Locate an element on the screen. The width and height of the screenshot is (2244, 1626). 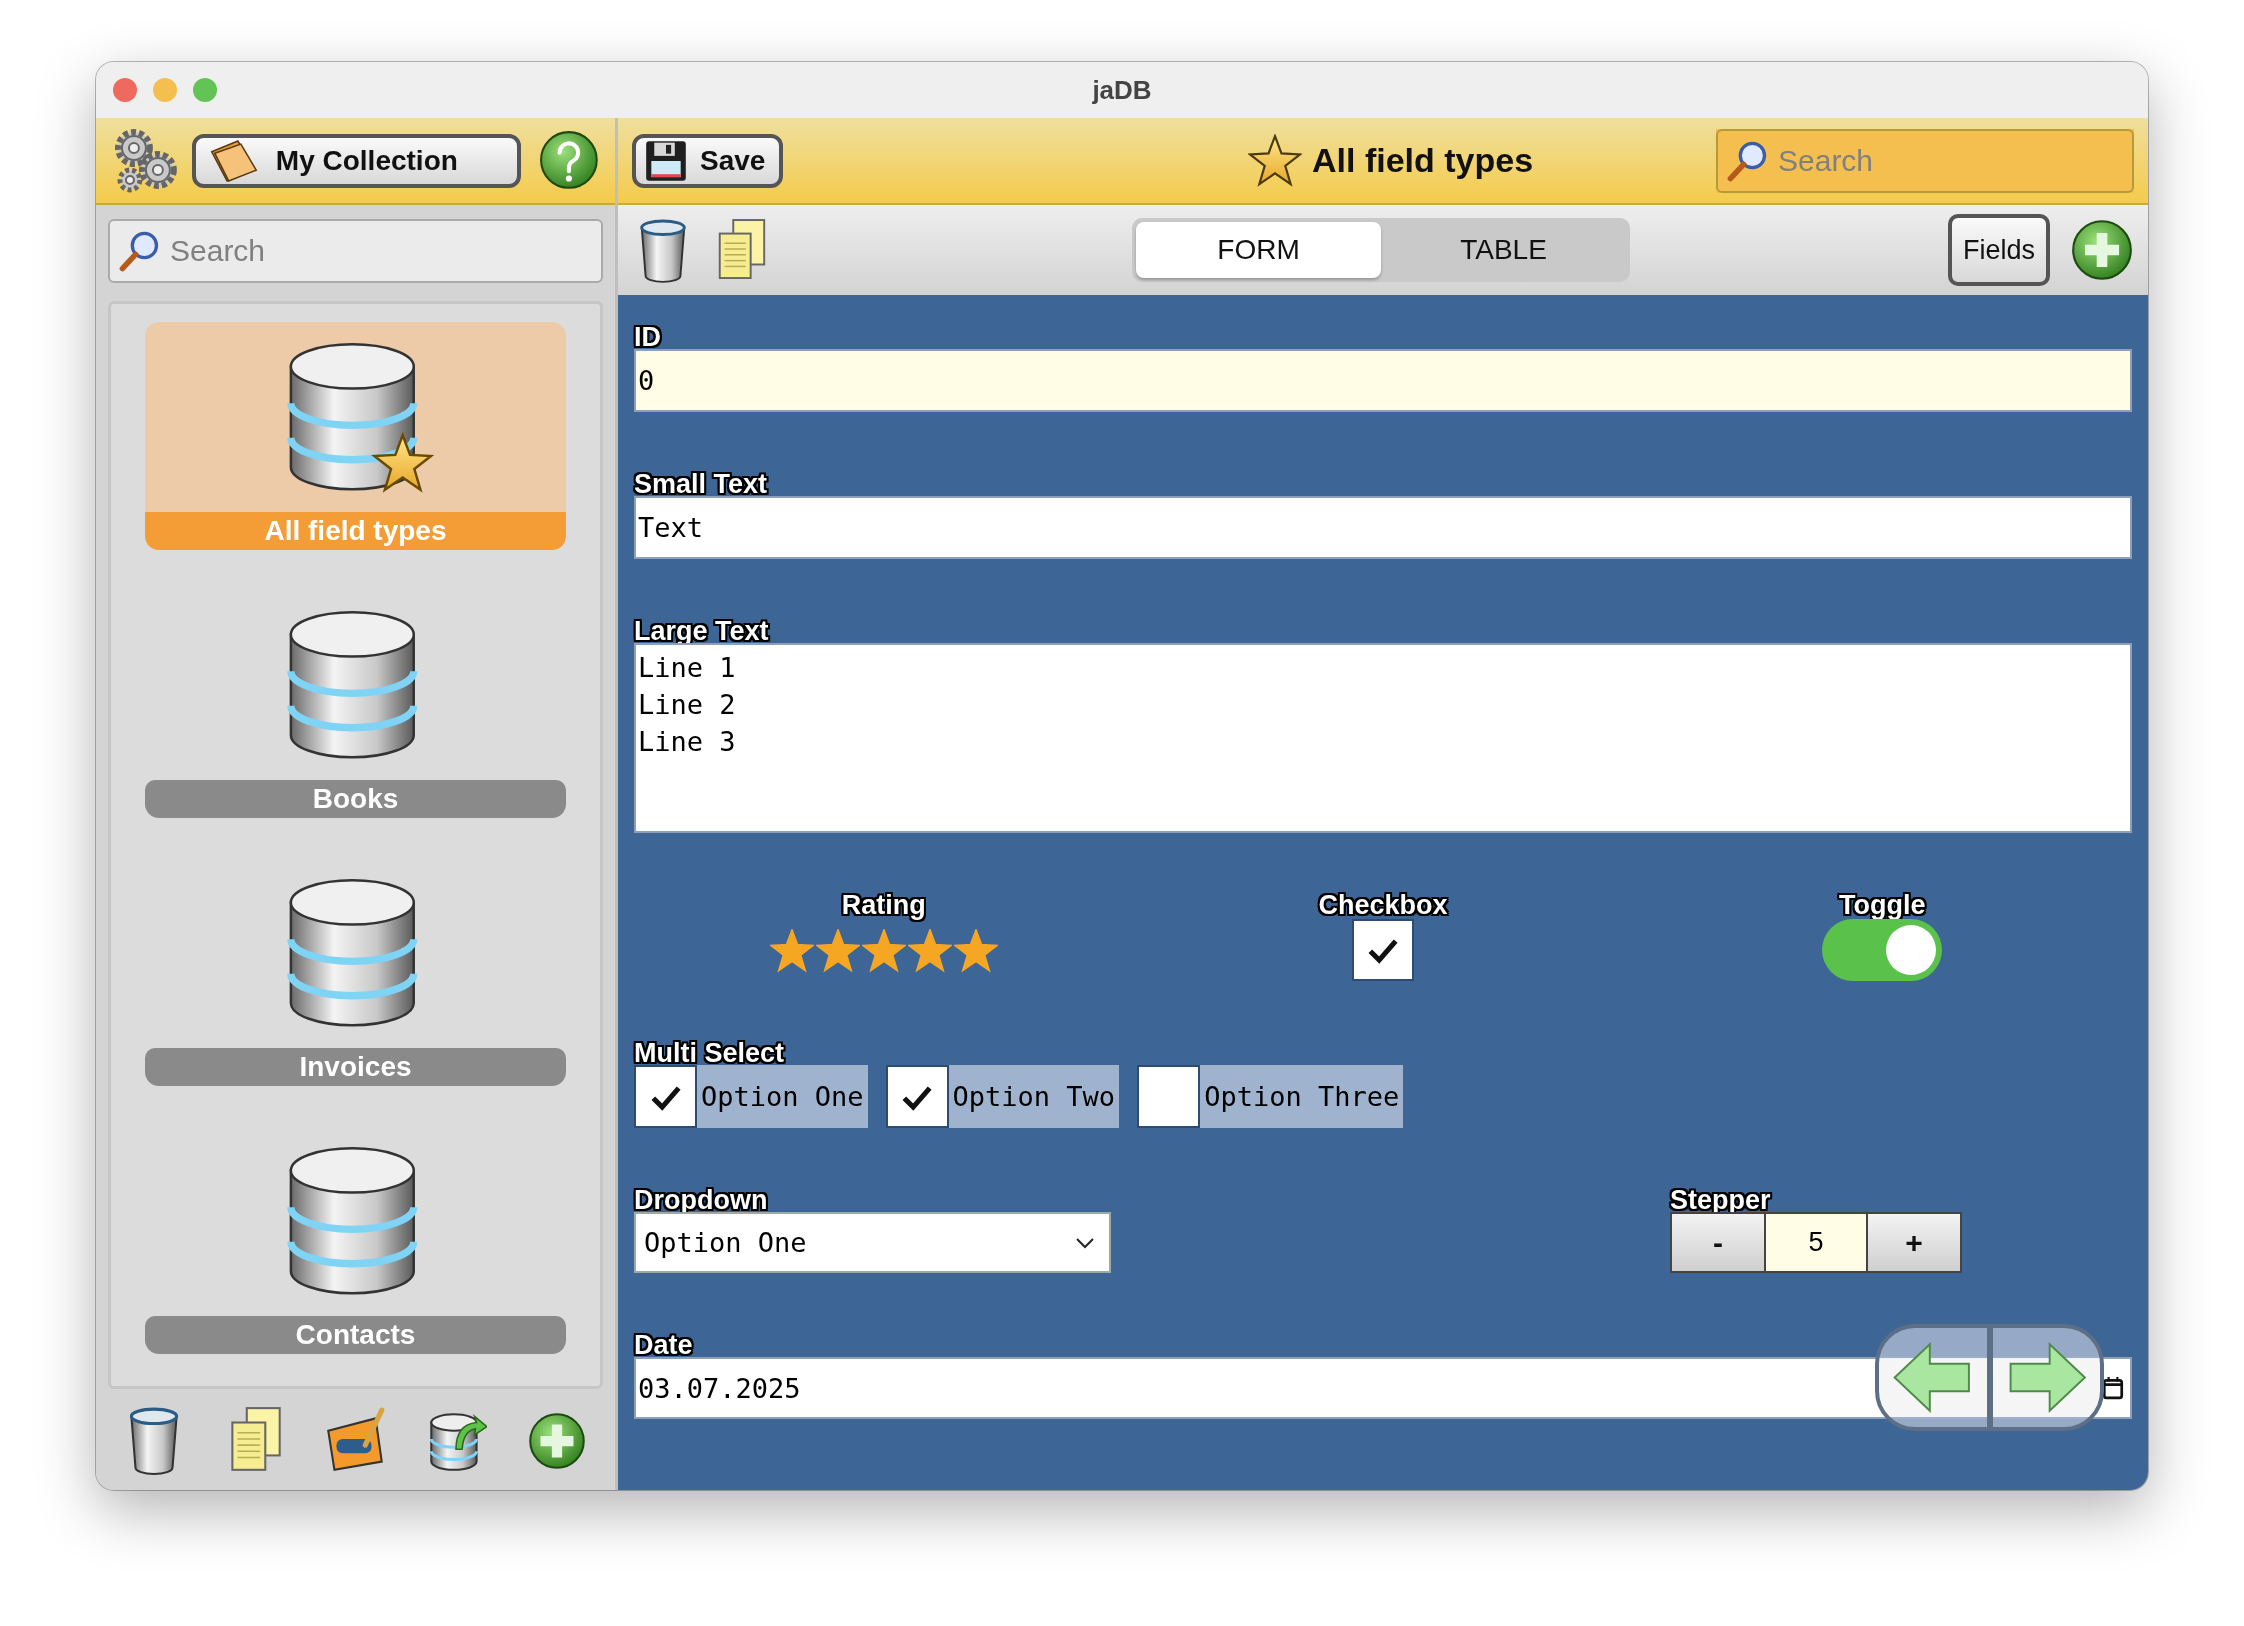
field-label: Dropdown is located at coordinates (701, 1200).